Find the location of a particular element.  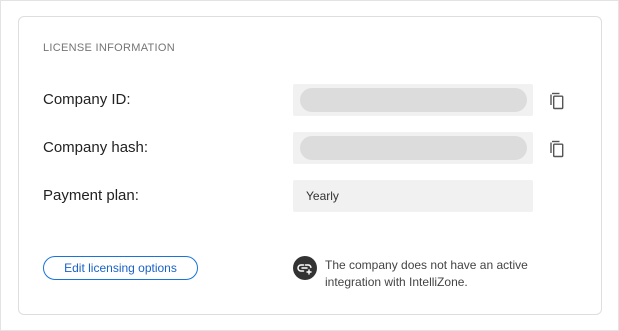

company-hash-row: Company hash: is located at coordinates (310, 148).